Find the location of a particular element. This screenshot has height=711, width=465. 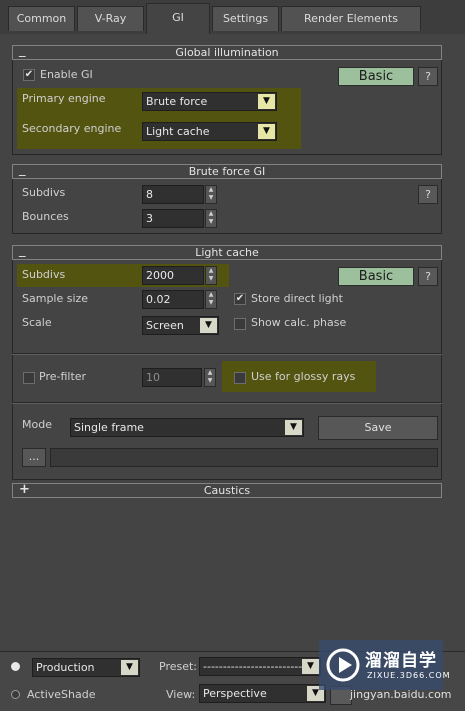

pre-filter-spinner: ▲ ▼ is located at coordinates (210, 377).